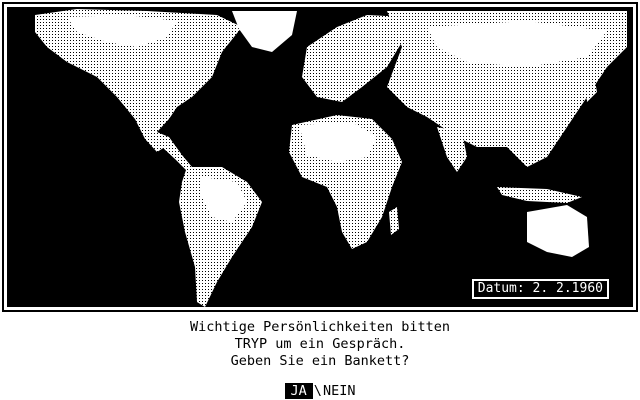 This screenshot has height=400, width=640. What do you see at coordinates (339, 391) in the screenshot?
I see `no-option: NEIN` at bounding box center [339, 391].